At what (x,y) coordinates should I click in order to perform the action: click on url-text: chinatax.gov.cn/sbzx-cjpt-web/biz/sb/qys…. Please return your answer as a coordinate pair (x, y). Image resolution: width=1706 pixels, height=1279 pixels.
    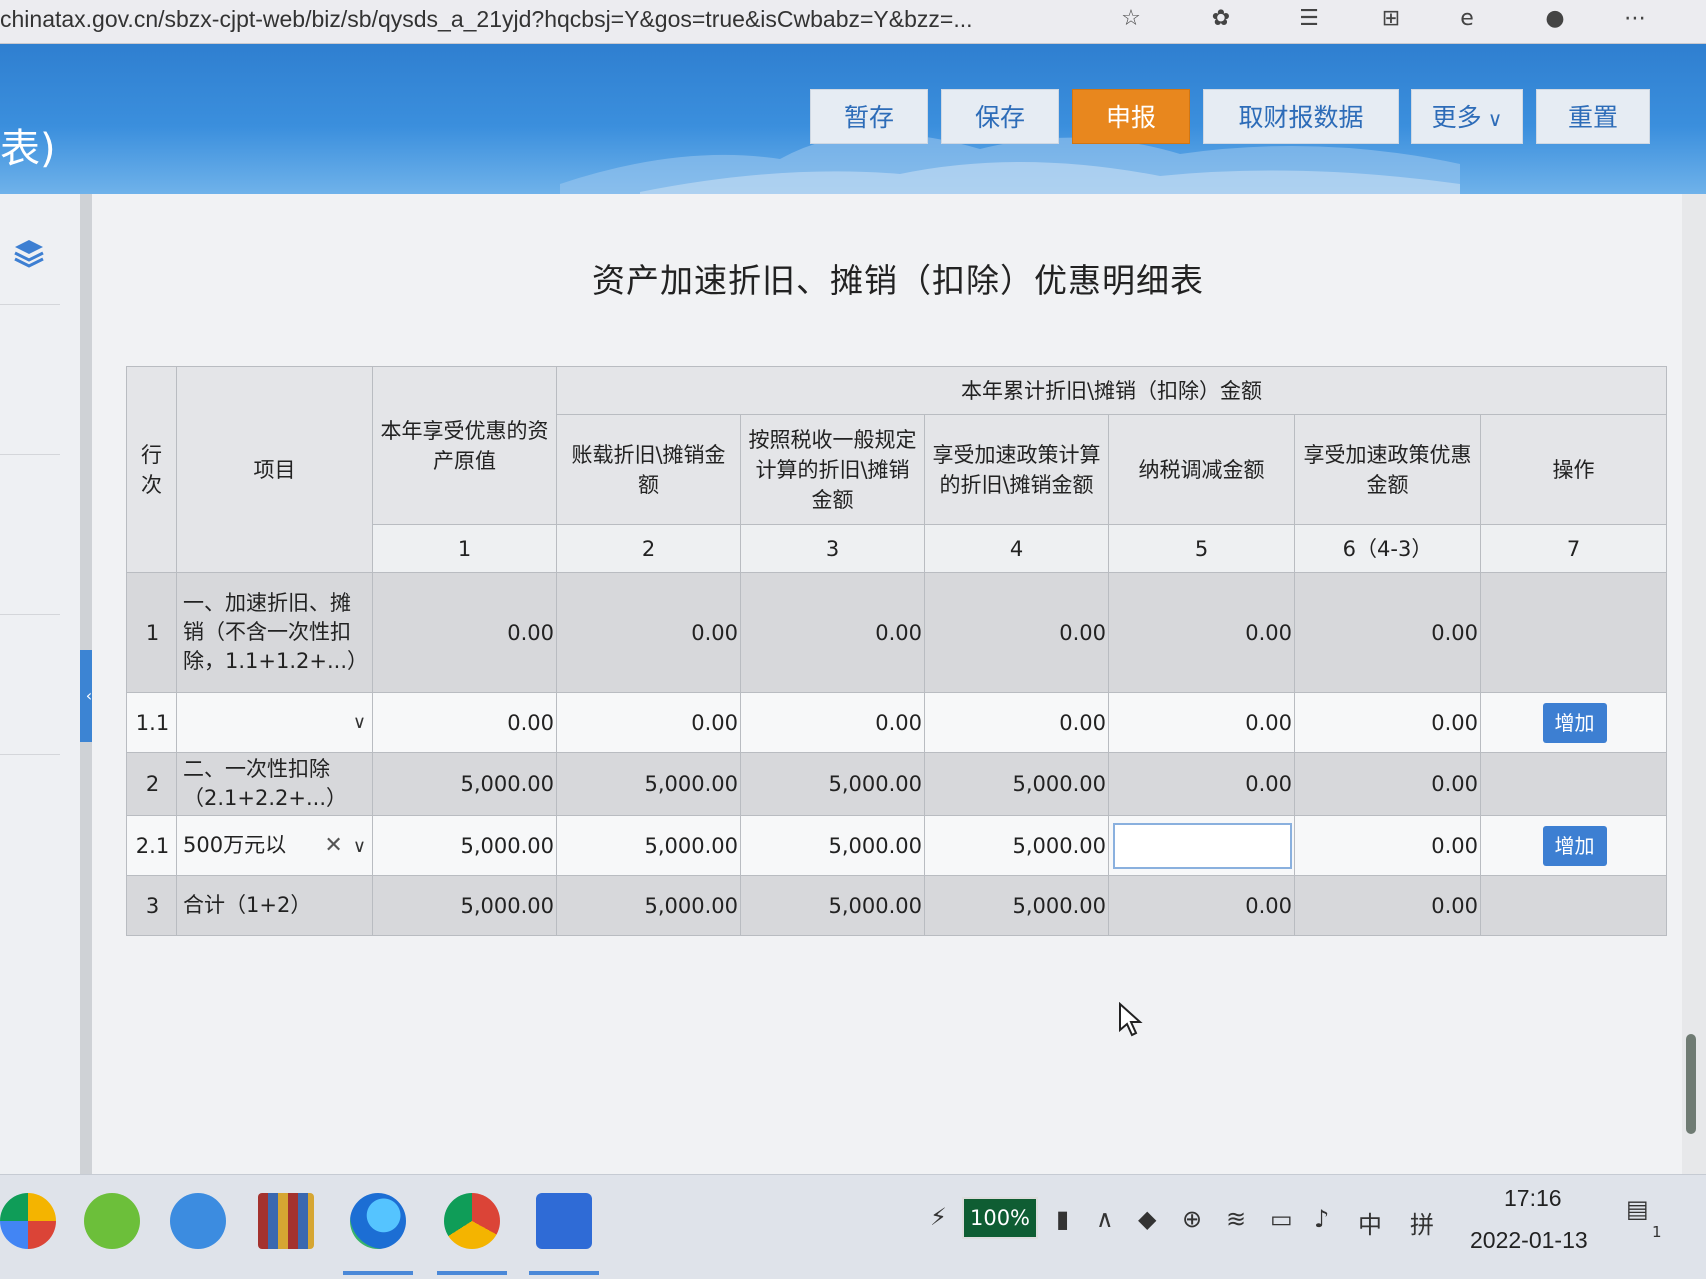
    Looking at the image, I should click on (486, 19).